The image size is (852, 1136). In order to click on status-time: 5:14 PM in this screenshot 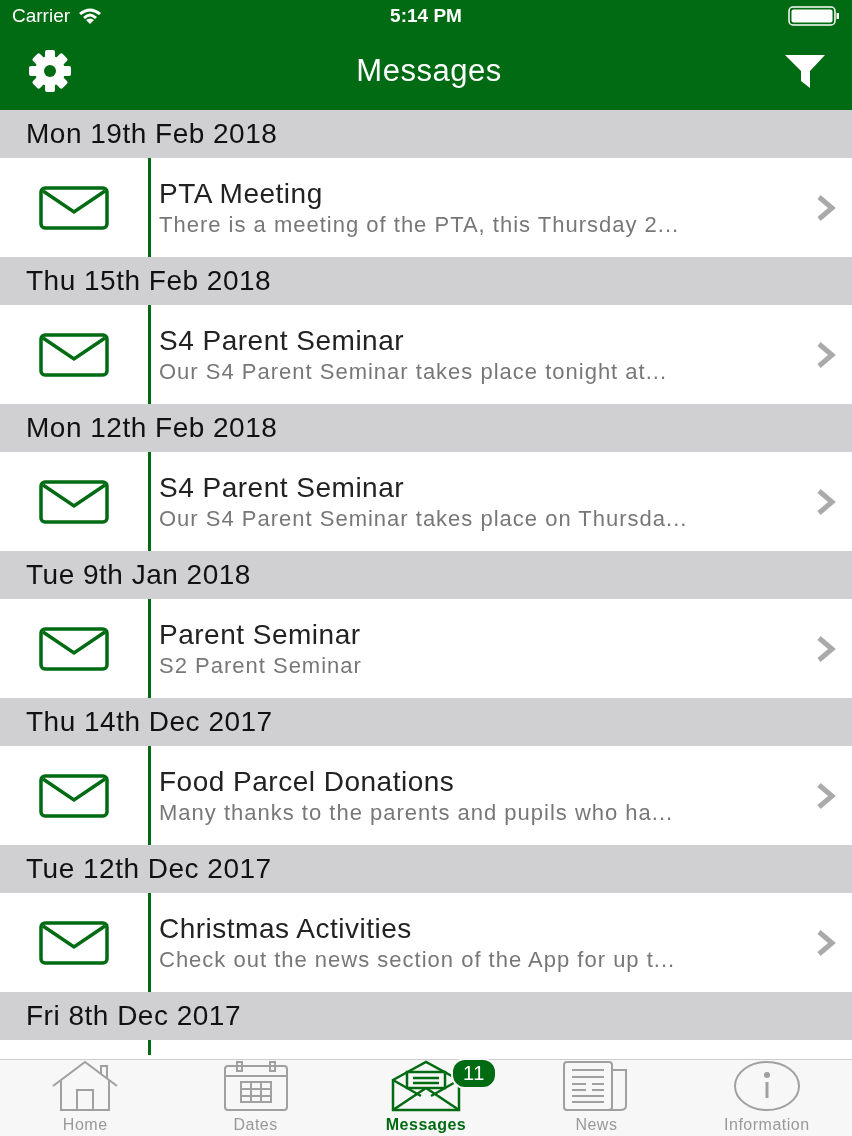, I will do `click(426, 16)`.